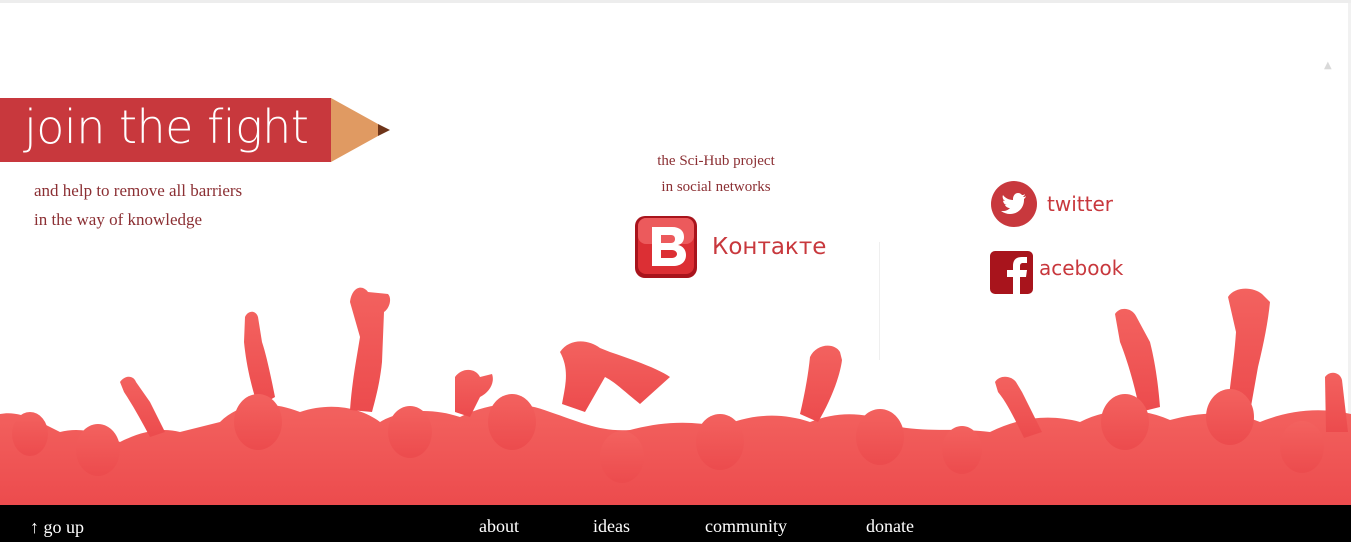 The image size is (1351, 542). What do you see at coordinates (716, 187) in the screenshot?
I see `social-intro-line-2: in social networks` at bounding box center [716, 187].